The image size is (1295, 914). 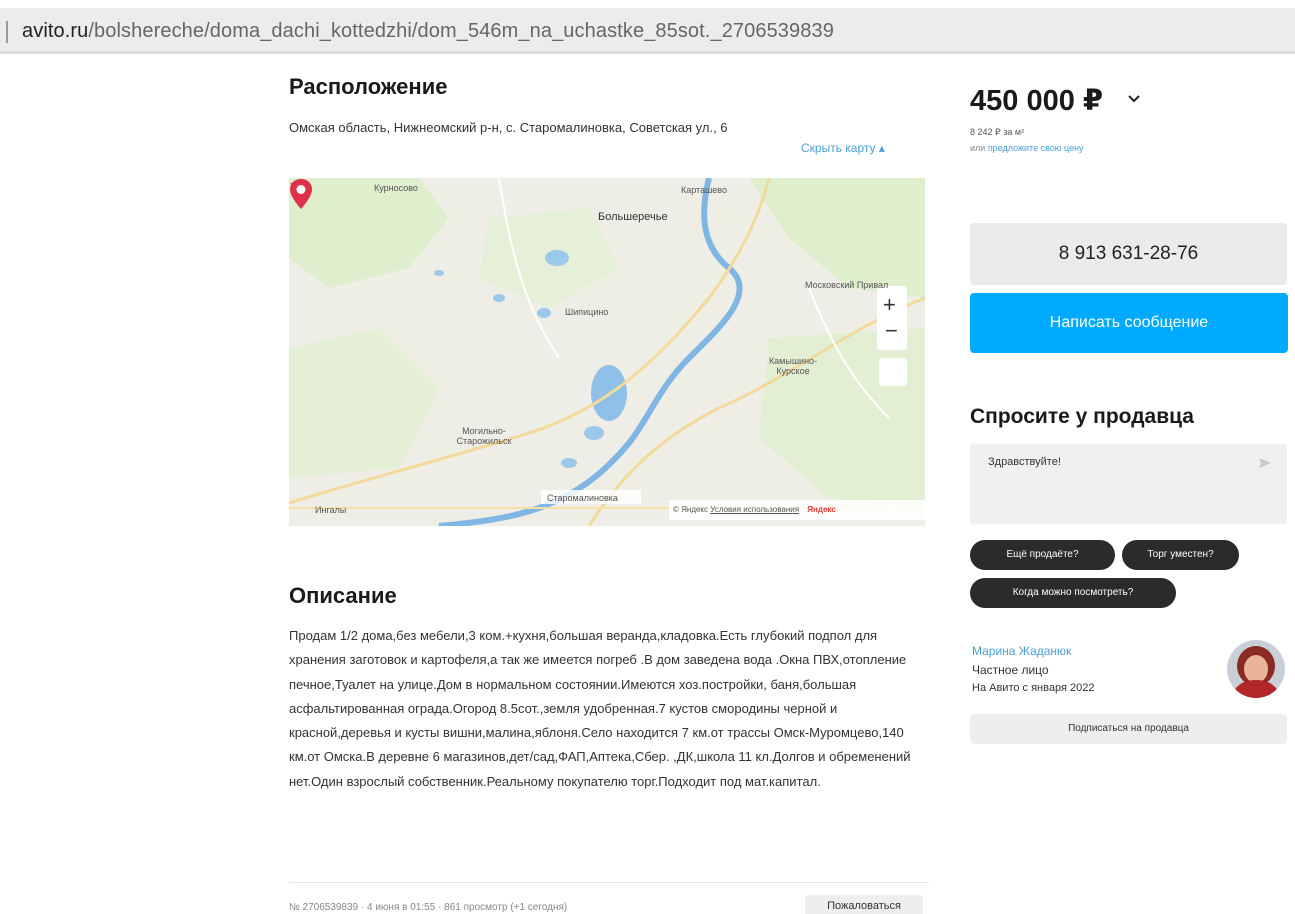 I want to click on seller-name-link: Марина Жаданюк, so click(x=1021, y=651).